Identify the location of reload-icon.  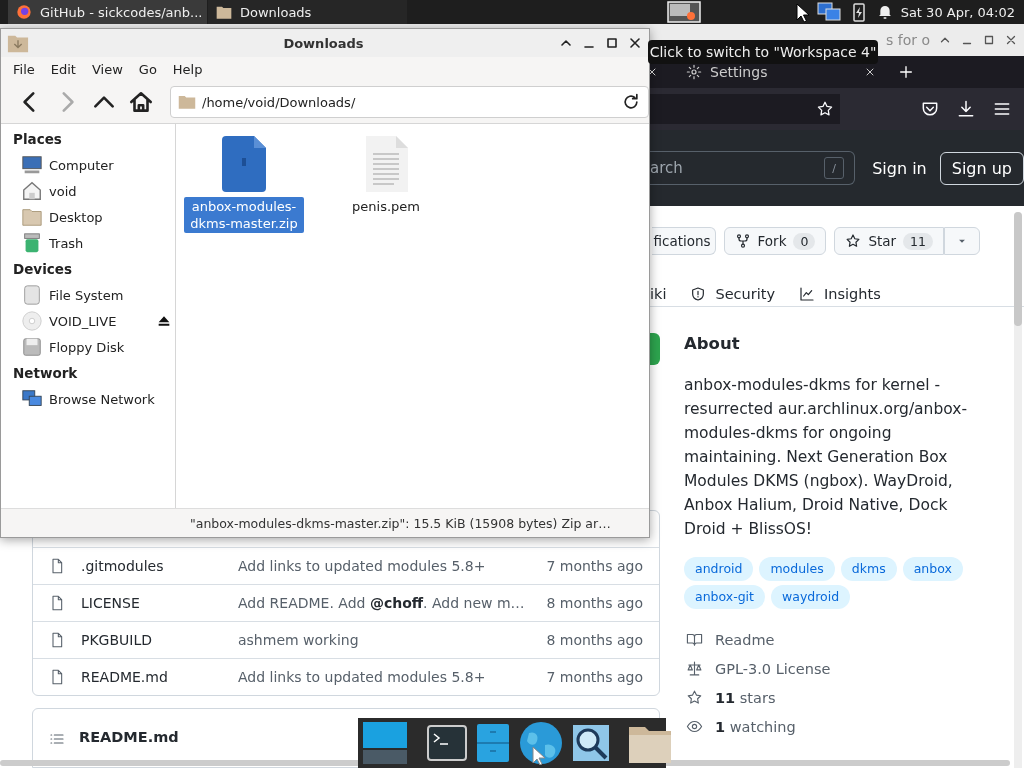
(631, 102).